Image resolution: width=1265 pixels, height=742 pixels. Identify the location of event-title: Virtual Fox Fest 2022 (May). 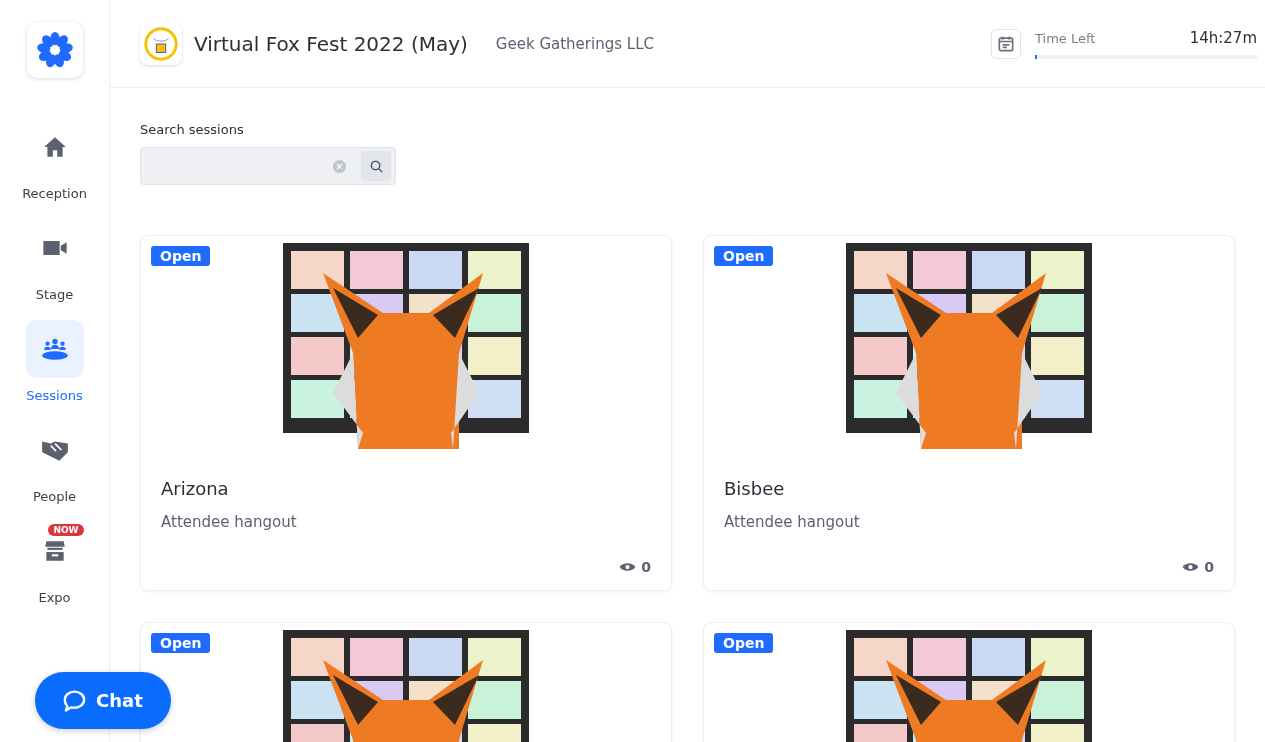
(331, 43).